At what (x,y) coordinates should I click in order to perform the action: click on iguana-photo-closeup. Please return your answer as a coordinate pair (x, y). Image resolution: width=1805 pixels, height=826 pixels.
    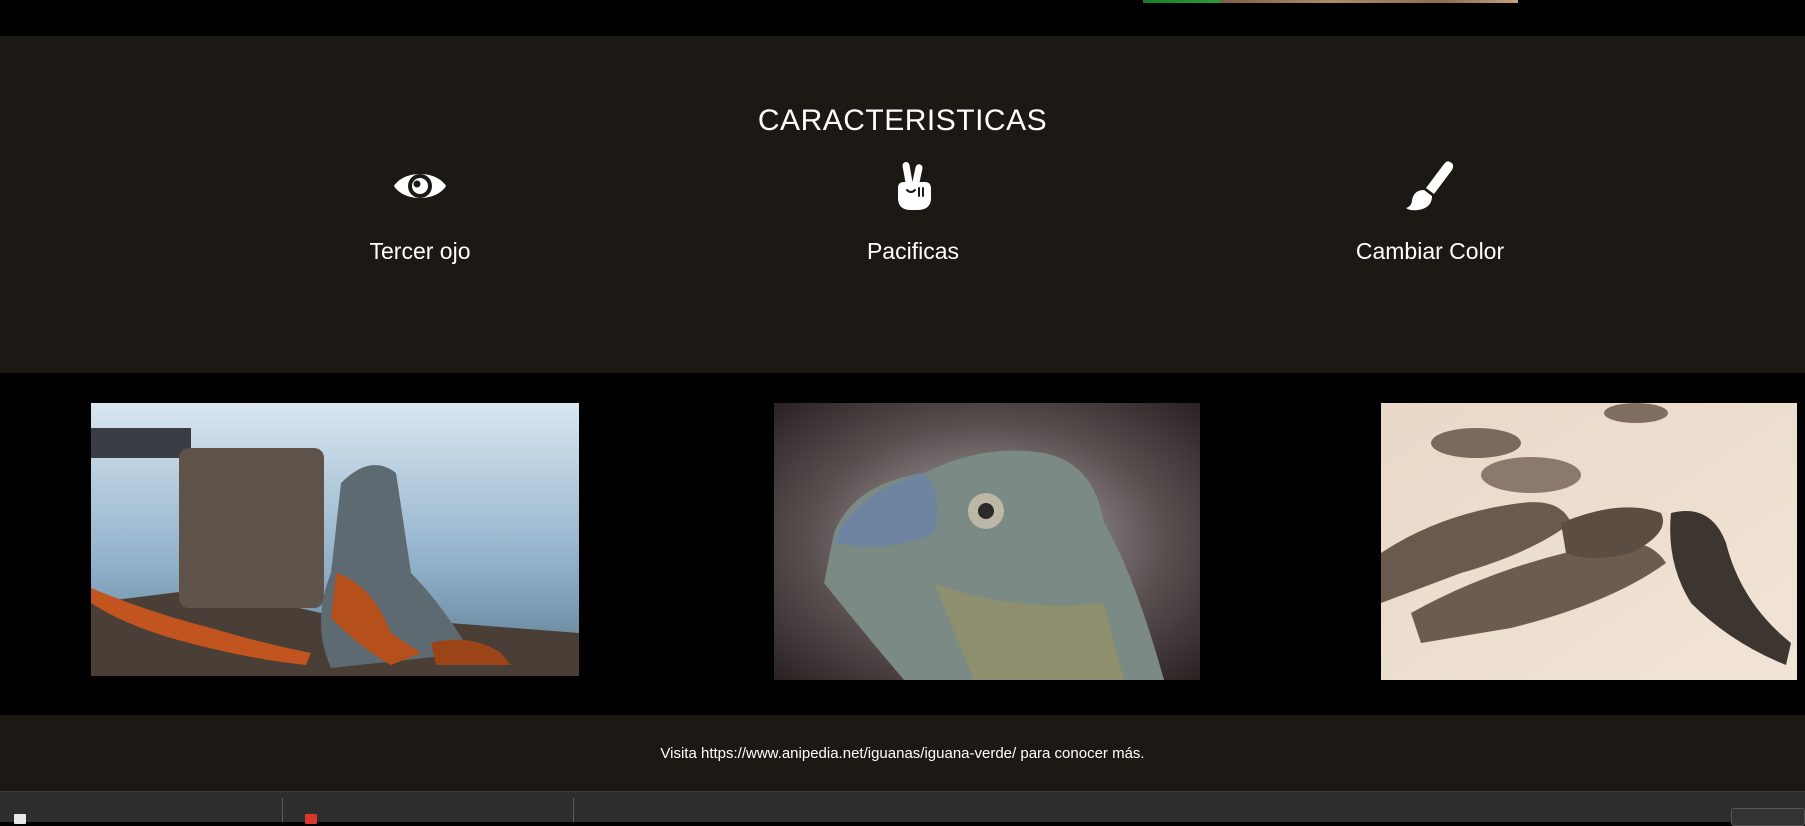
    Looking at the image, I should click on (987, 541).